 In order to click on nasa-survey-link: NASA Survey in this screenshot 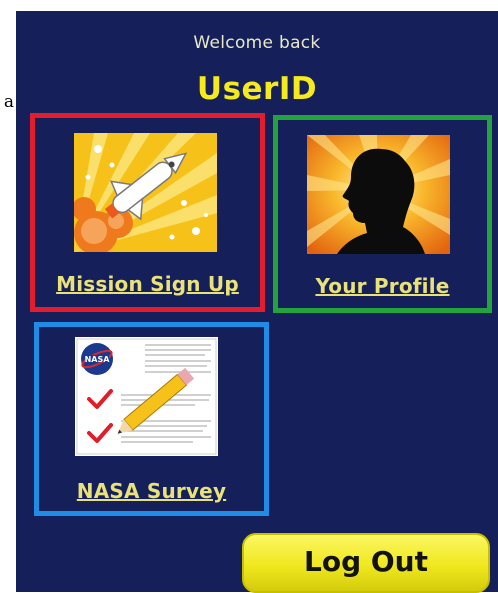, I will do `click(151, 491)`.